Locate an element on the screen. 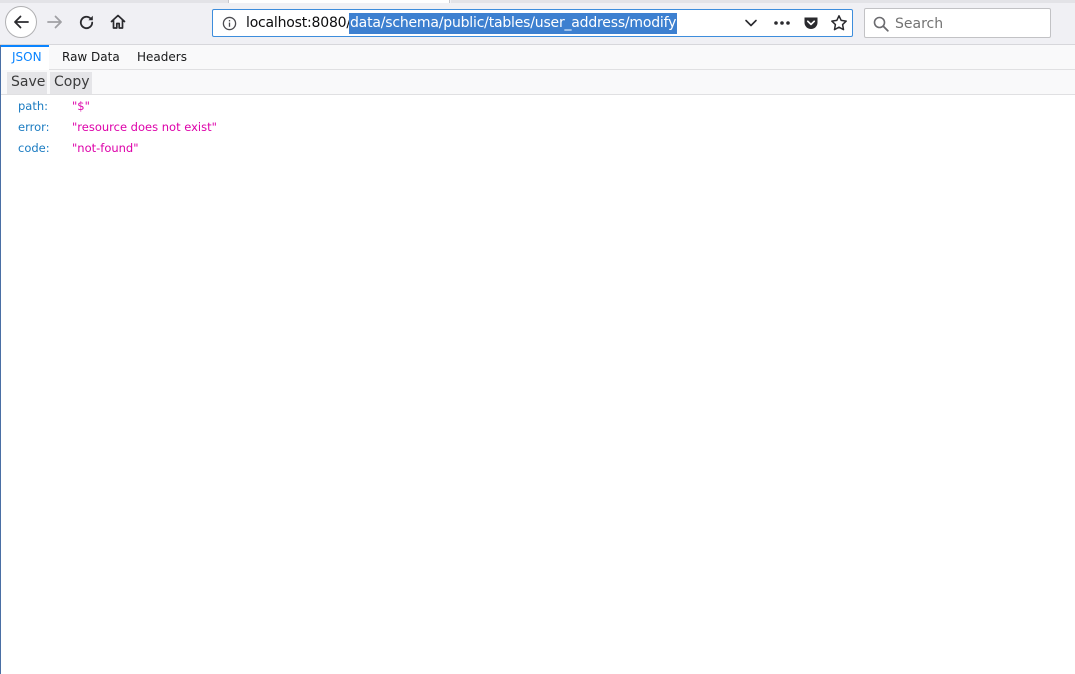 The image size is (1075, 674). tab-raw-data: Raw Data is located at coordinates (91, 57).